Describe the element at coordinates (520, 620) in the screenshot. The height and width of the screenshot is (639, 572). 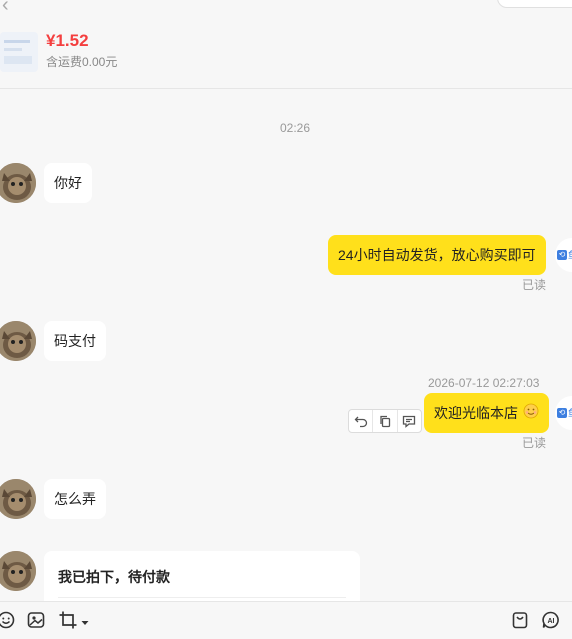
I see `order-bag-icon` at that location.